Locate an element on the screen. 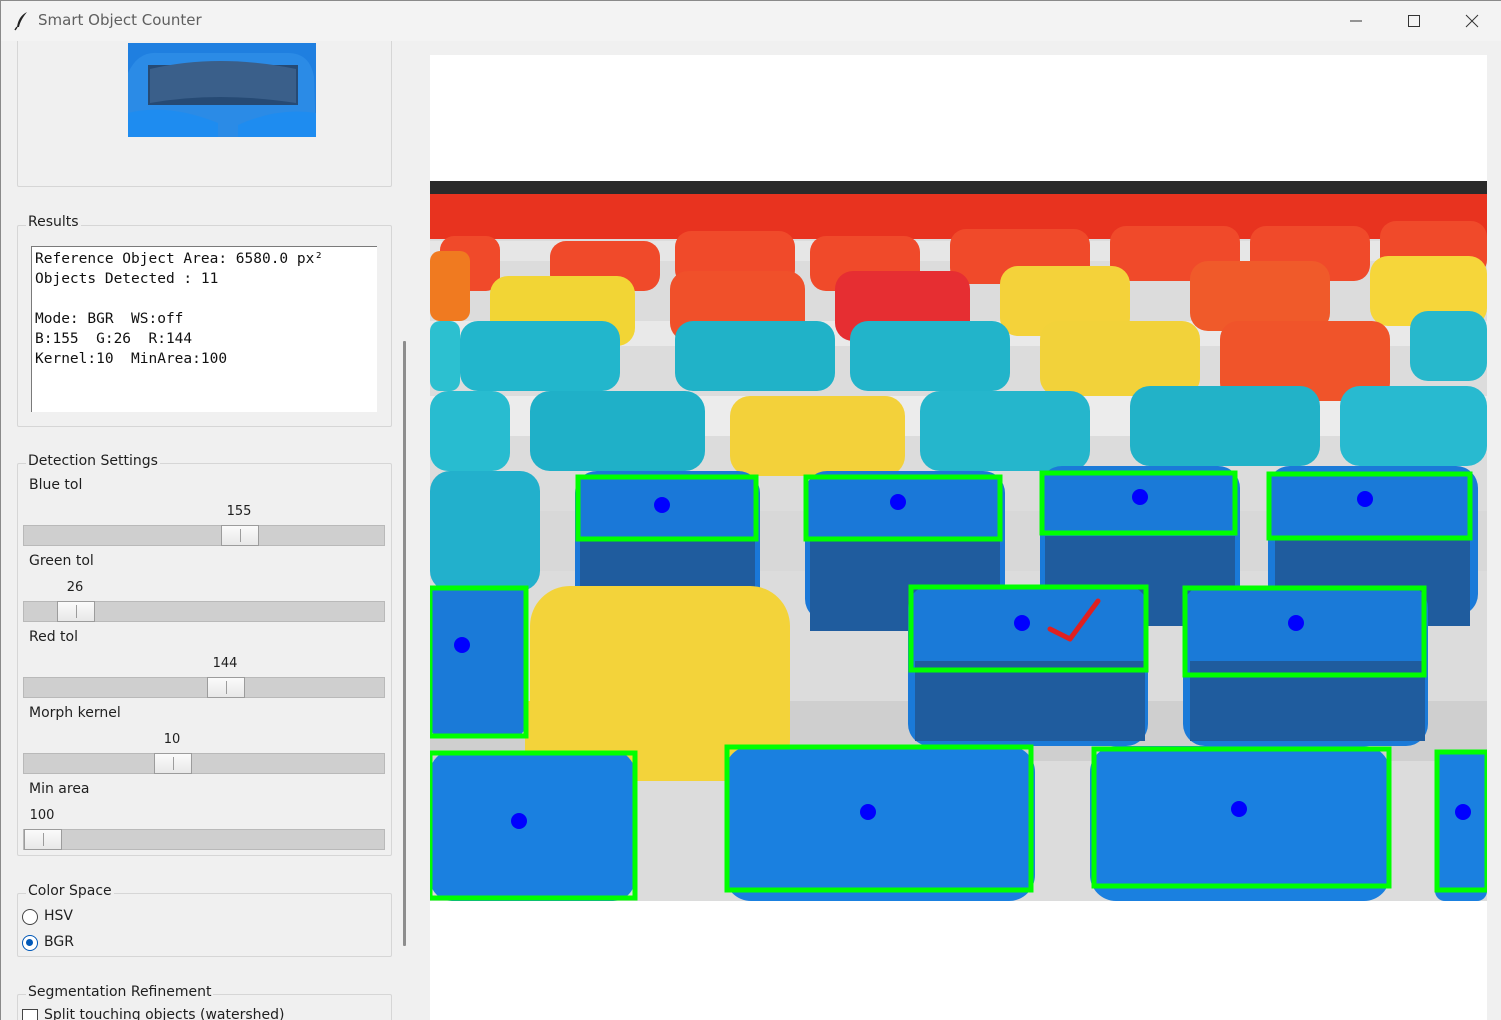 The height and width of the screenshot is (1020, 1501). bgr-radio is located at coordinates (30, 943).